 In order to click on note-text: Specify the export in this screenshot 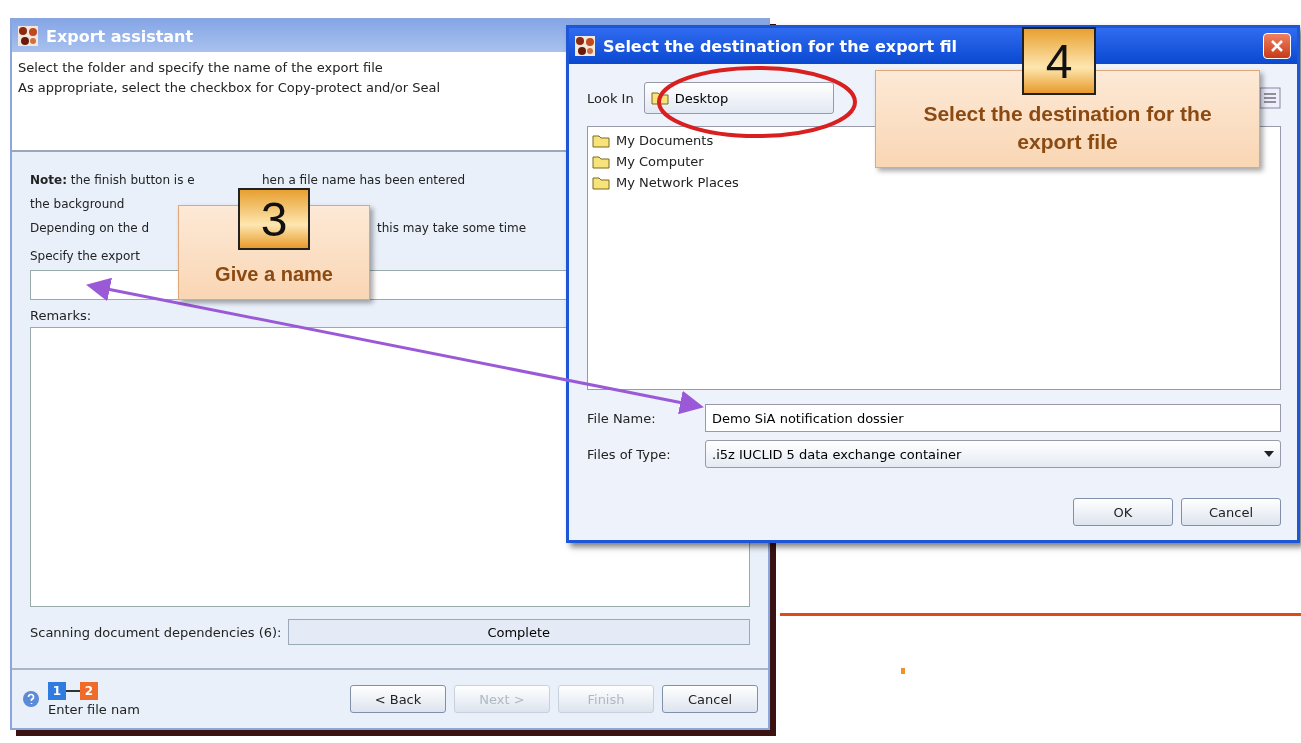, I will do `click(85, 256)`.